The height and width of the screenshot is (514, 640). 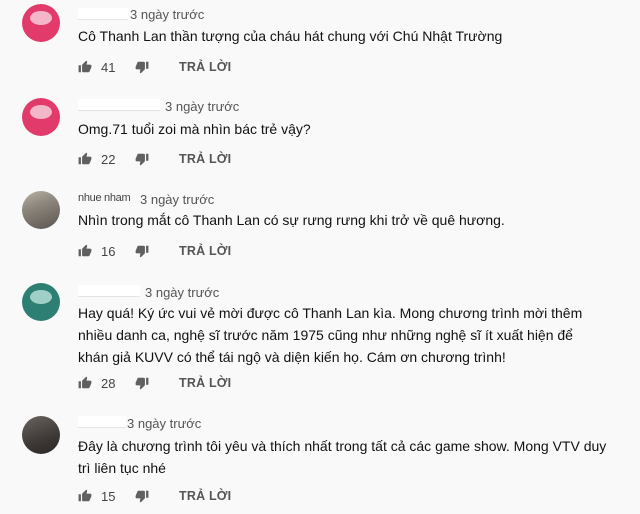 What do you see at coordinates (194, 129) in the screenshot?
I see `comment-text: Omg.71 tuổi zoi mà nhìn bác trẻ vậy?` at bounding box center [194, 129].